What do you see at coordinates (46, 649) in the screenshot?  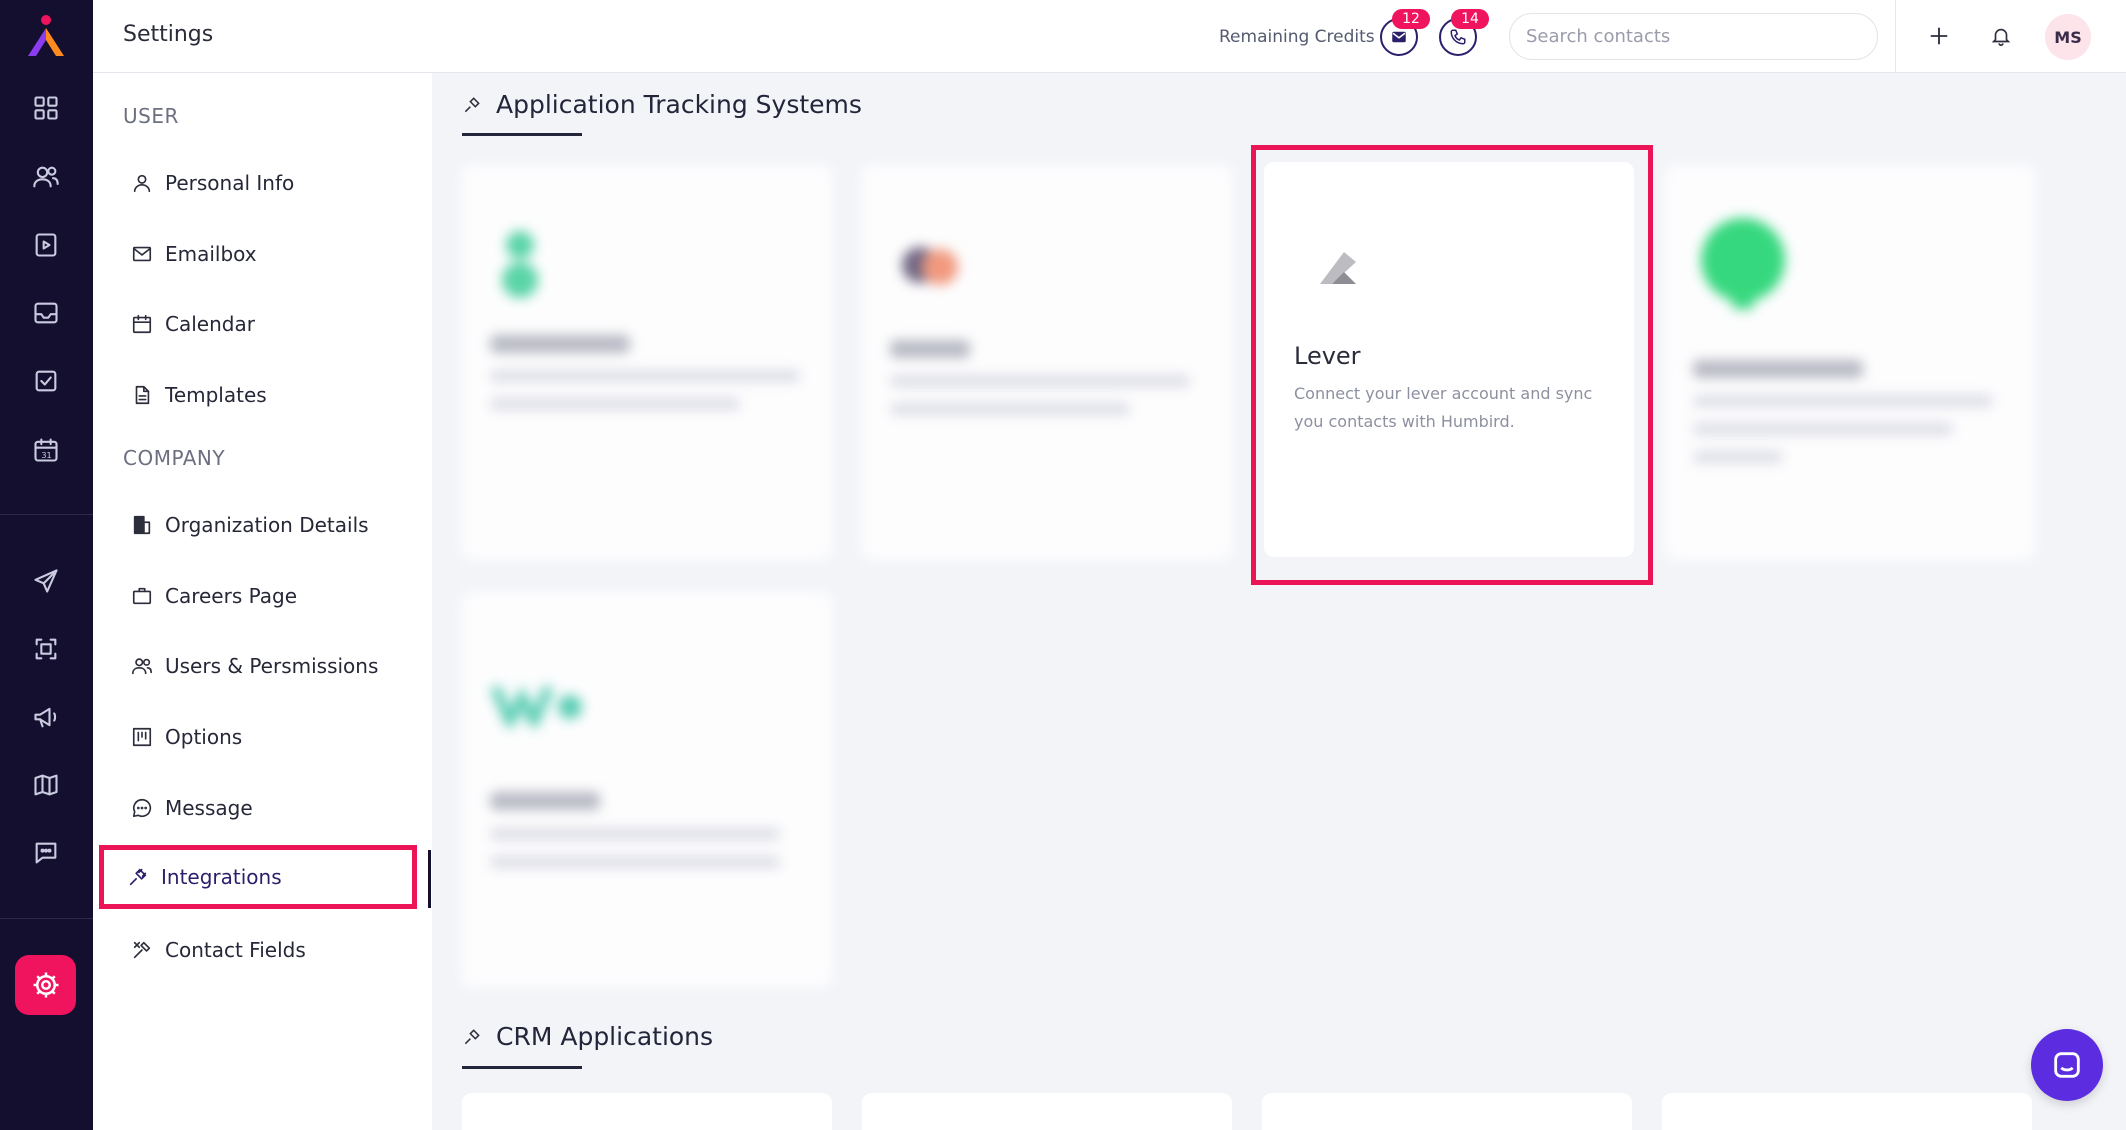 I see `scan-icon` at bounding box center [46, 649].